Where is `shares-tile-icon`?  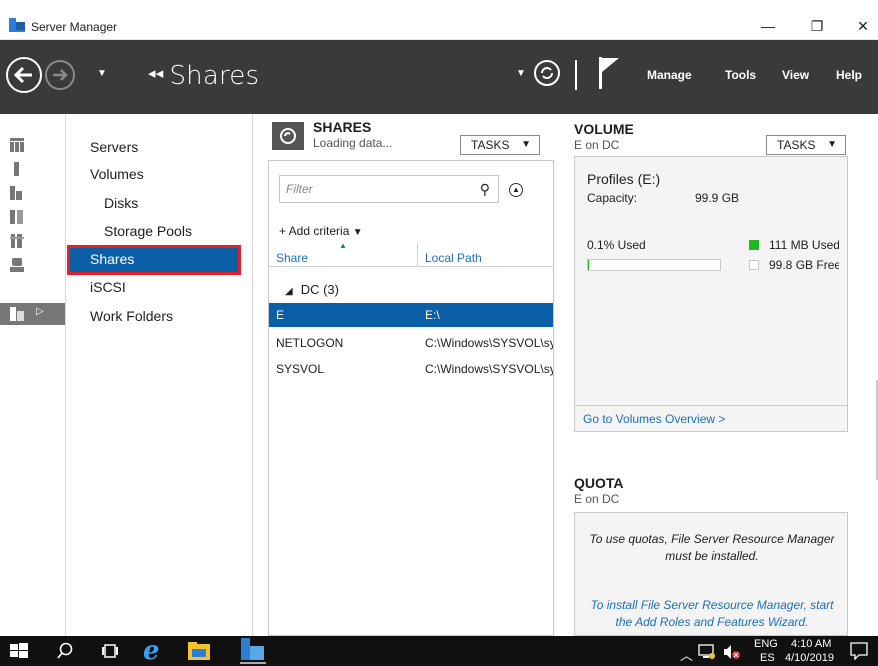 shares-tile-icon is located at coordinates (288, 136).